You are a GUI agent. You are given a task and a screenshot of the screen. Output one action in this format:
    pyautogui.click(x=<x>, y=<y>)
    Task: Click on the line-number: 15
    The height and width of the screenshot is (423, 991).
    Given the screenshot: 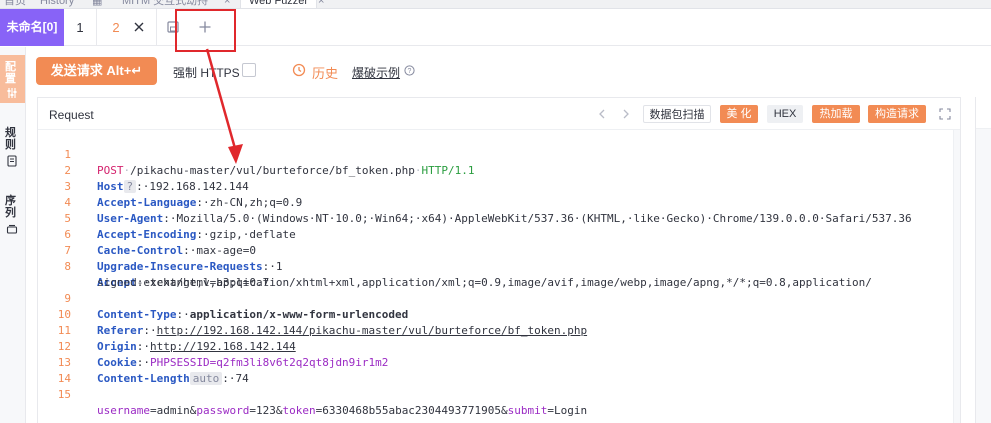 What is the action you would take?
    pyautogui.click(x=64, y=394)
    